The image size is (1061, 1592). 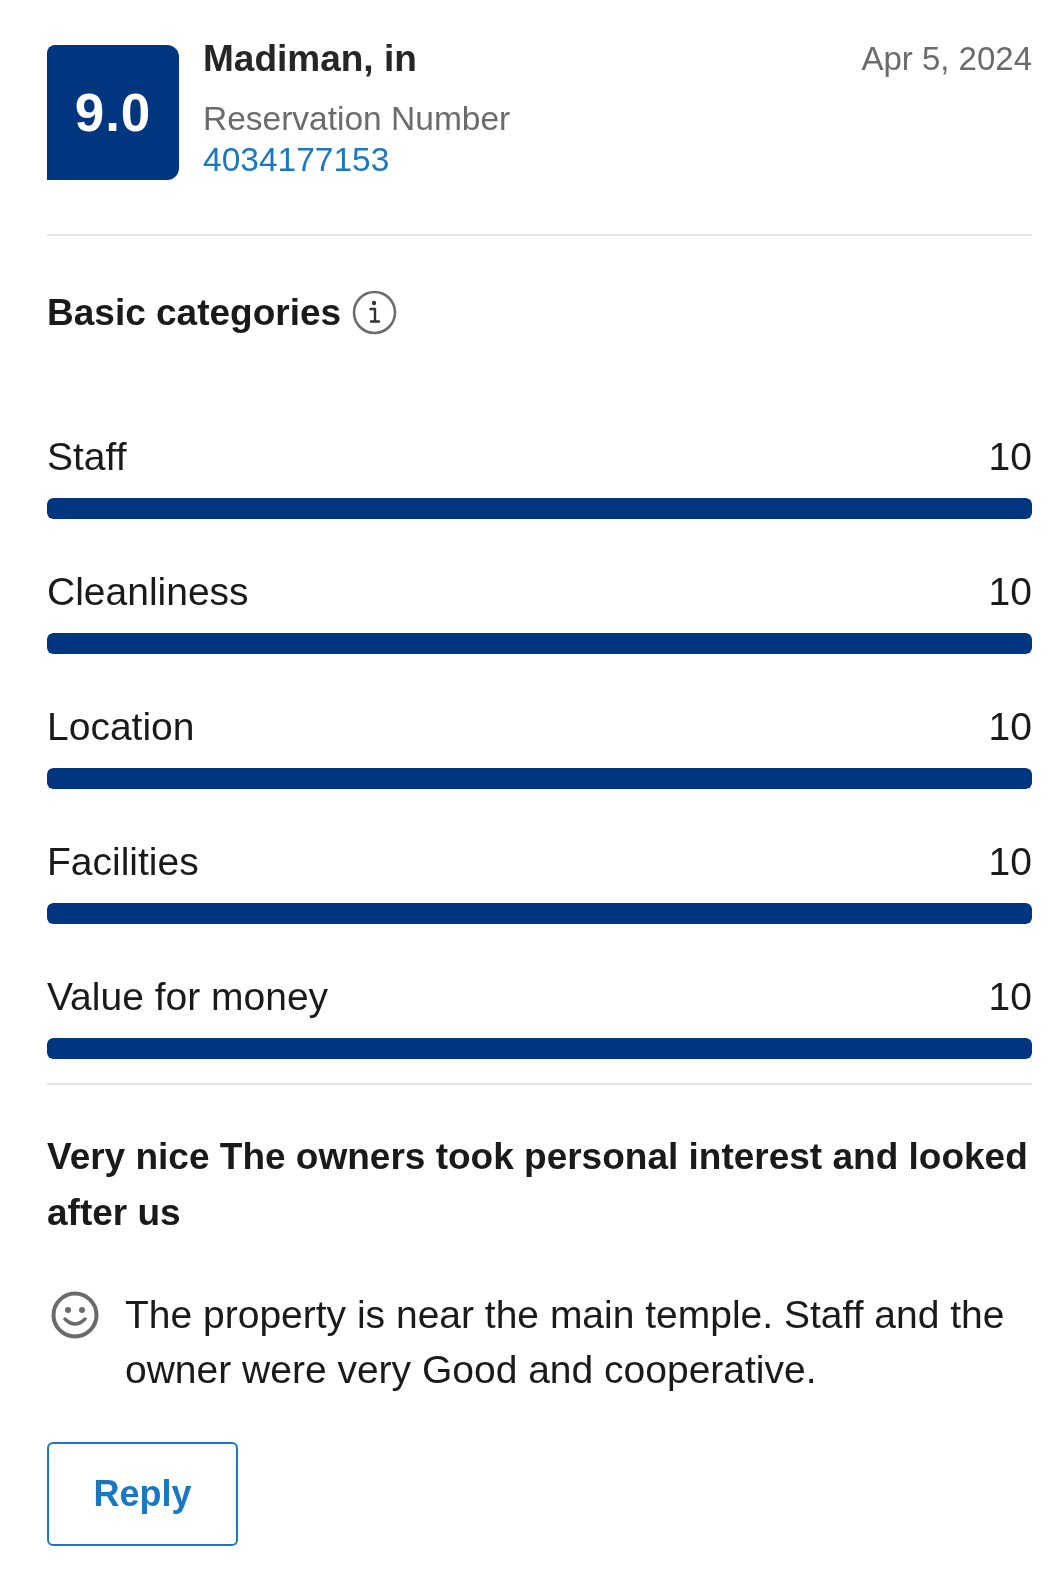 I want to click on review-date: Apr 5, 2024, so click(x=946, y=59).